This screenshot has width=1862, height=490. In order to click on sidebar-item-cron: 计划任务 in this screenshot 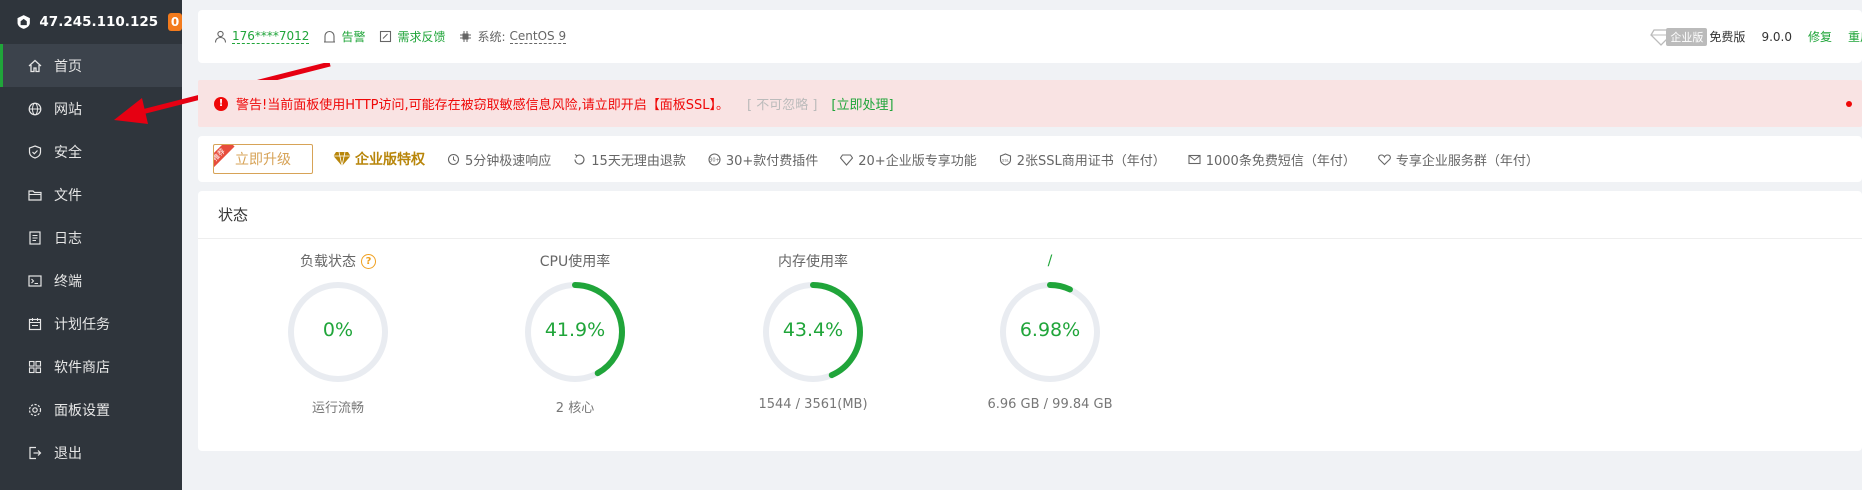, I will do `click(91, 323)`.